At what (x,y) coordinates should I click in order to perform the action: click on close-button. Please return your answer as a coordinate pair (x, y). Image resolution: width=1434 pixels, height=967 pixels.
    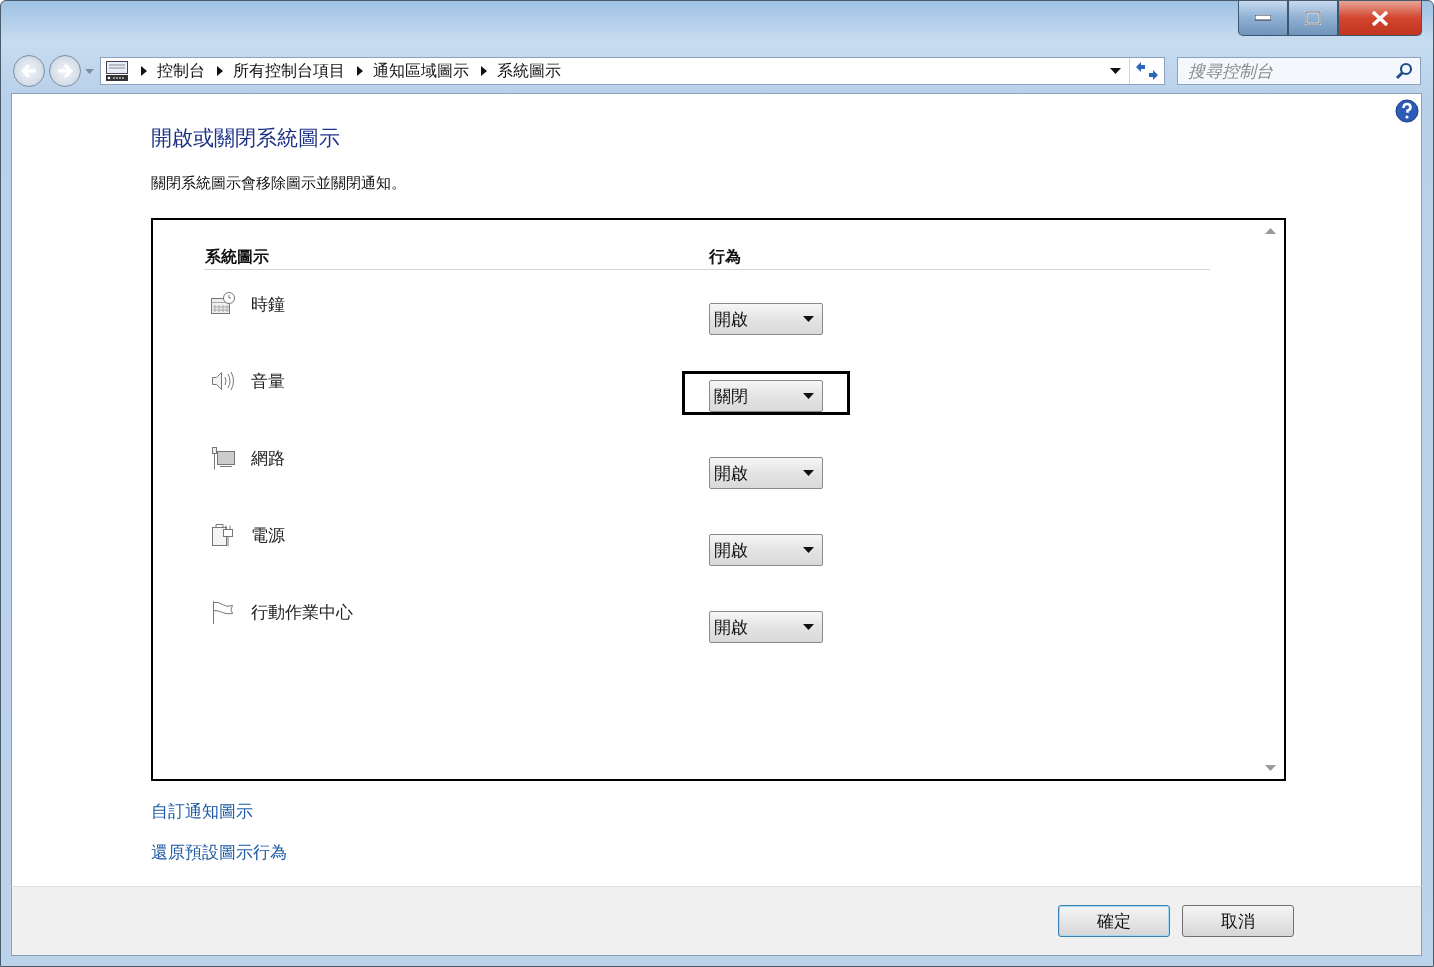
    Looking at the image, I should click on (1380, 18).